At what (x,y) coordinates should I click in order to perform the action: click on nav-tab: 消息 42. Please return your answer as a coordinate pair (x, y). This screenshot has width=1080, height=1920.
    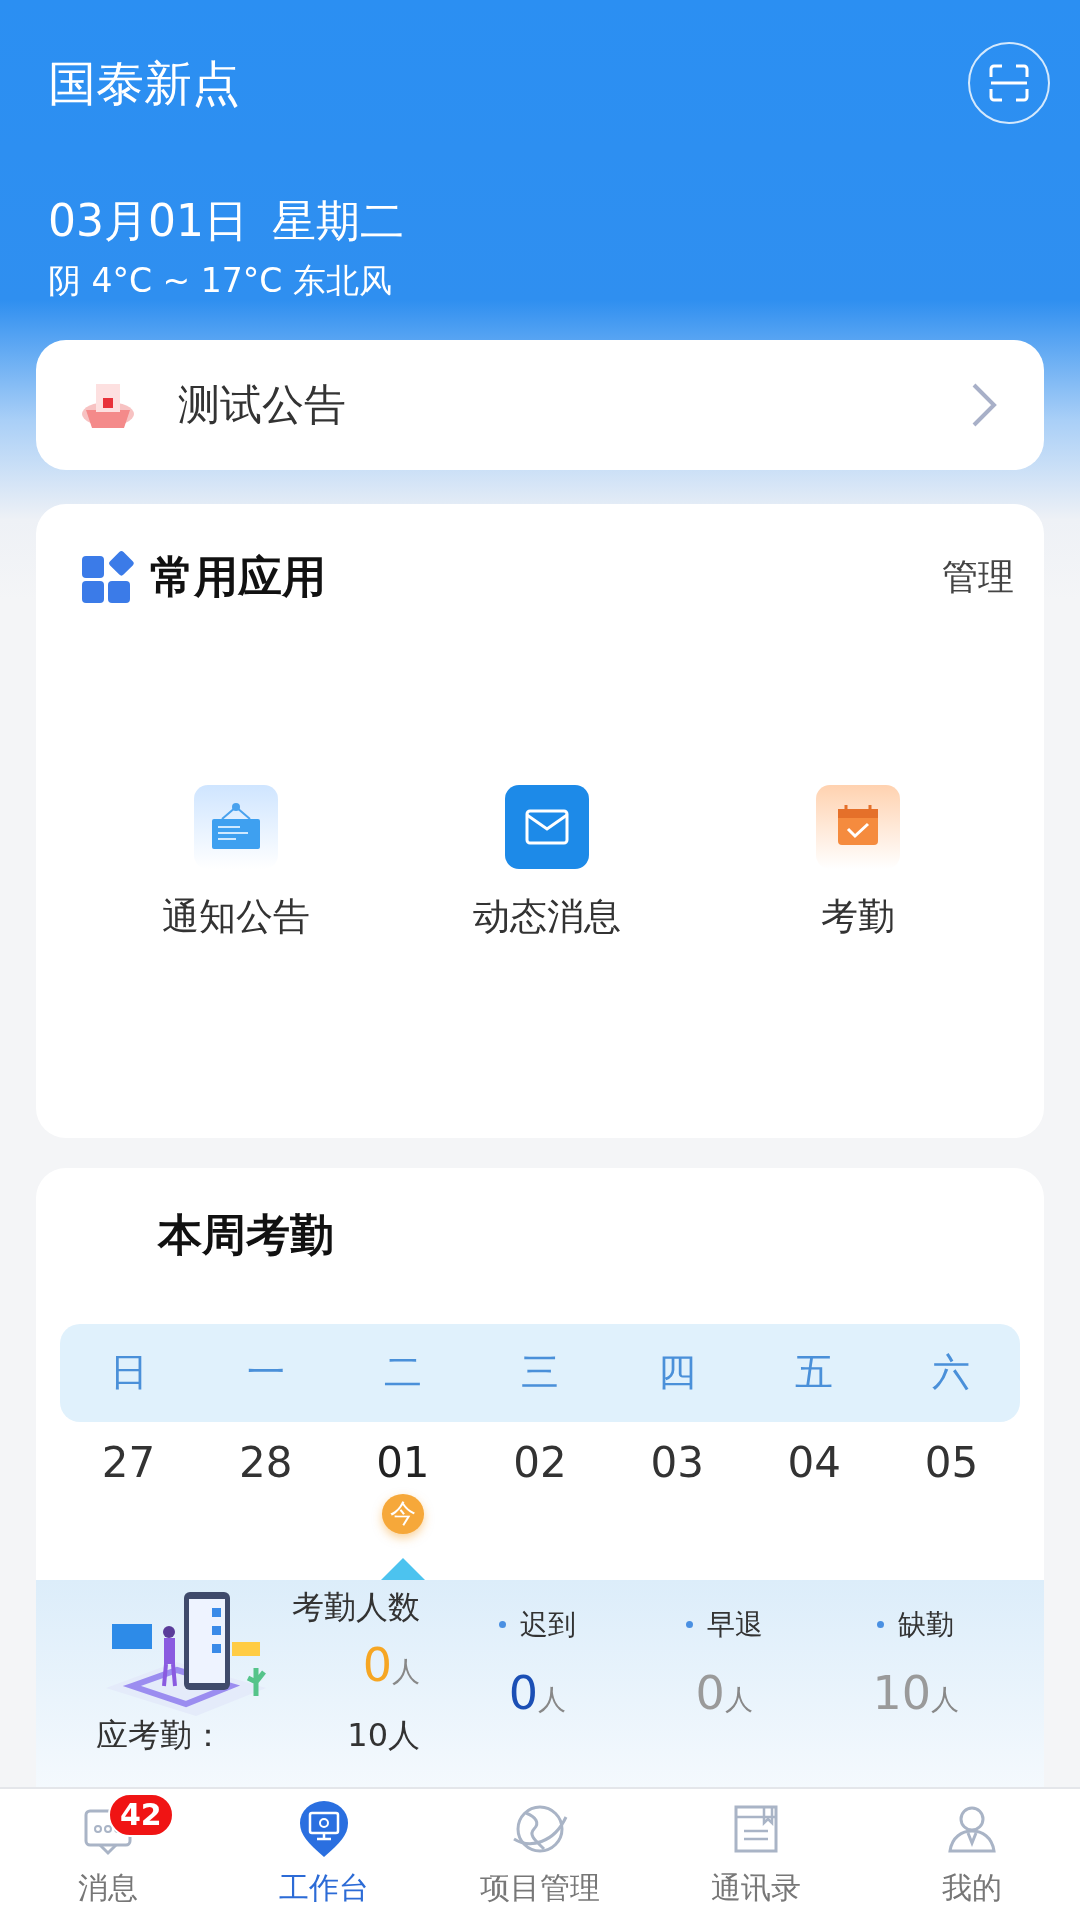
    Looking at the image, I should click on (108, 1854).